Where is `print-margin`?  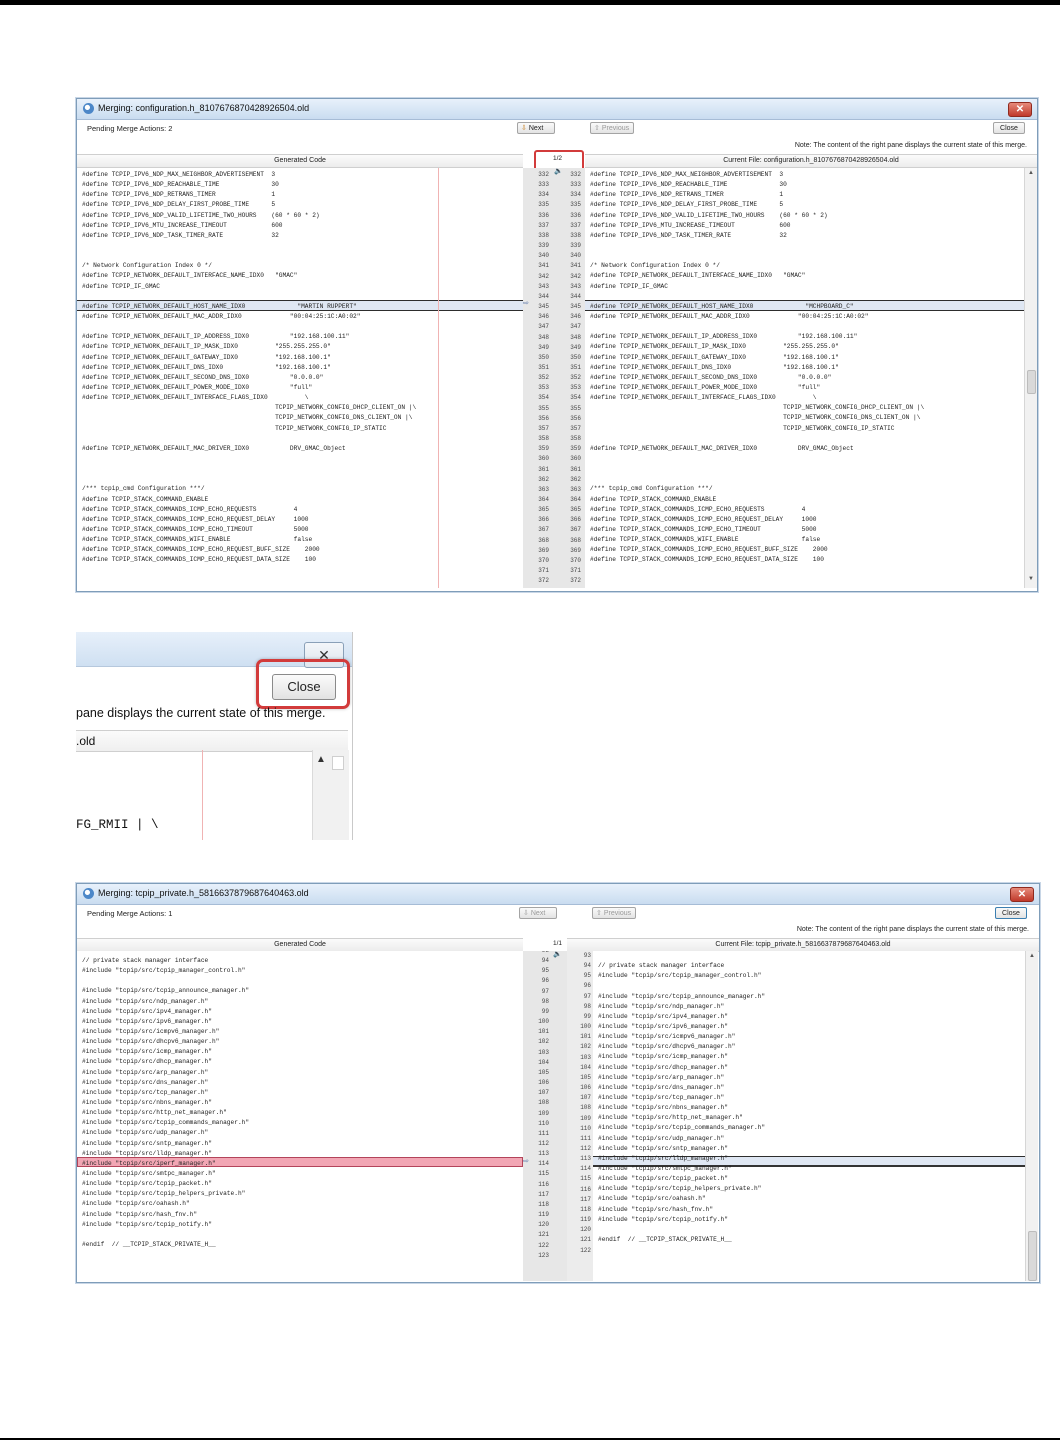
print-margin is located at coordinates (438, 378).